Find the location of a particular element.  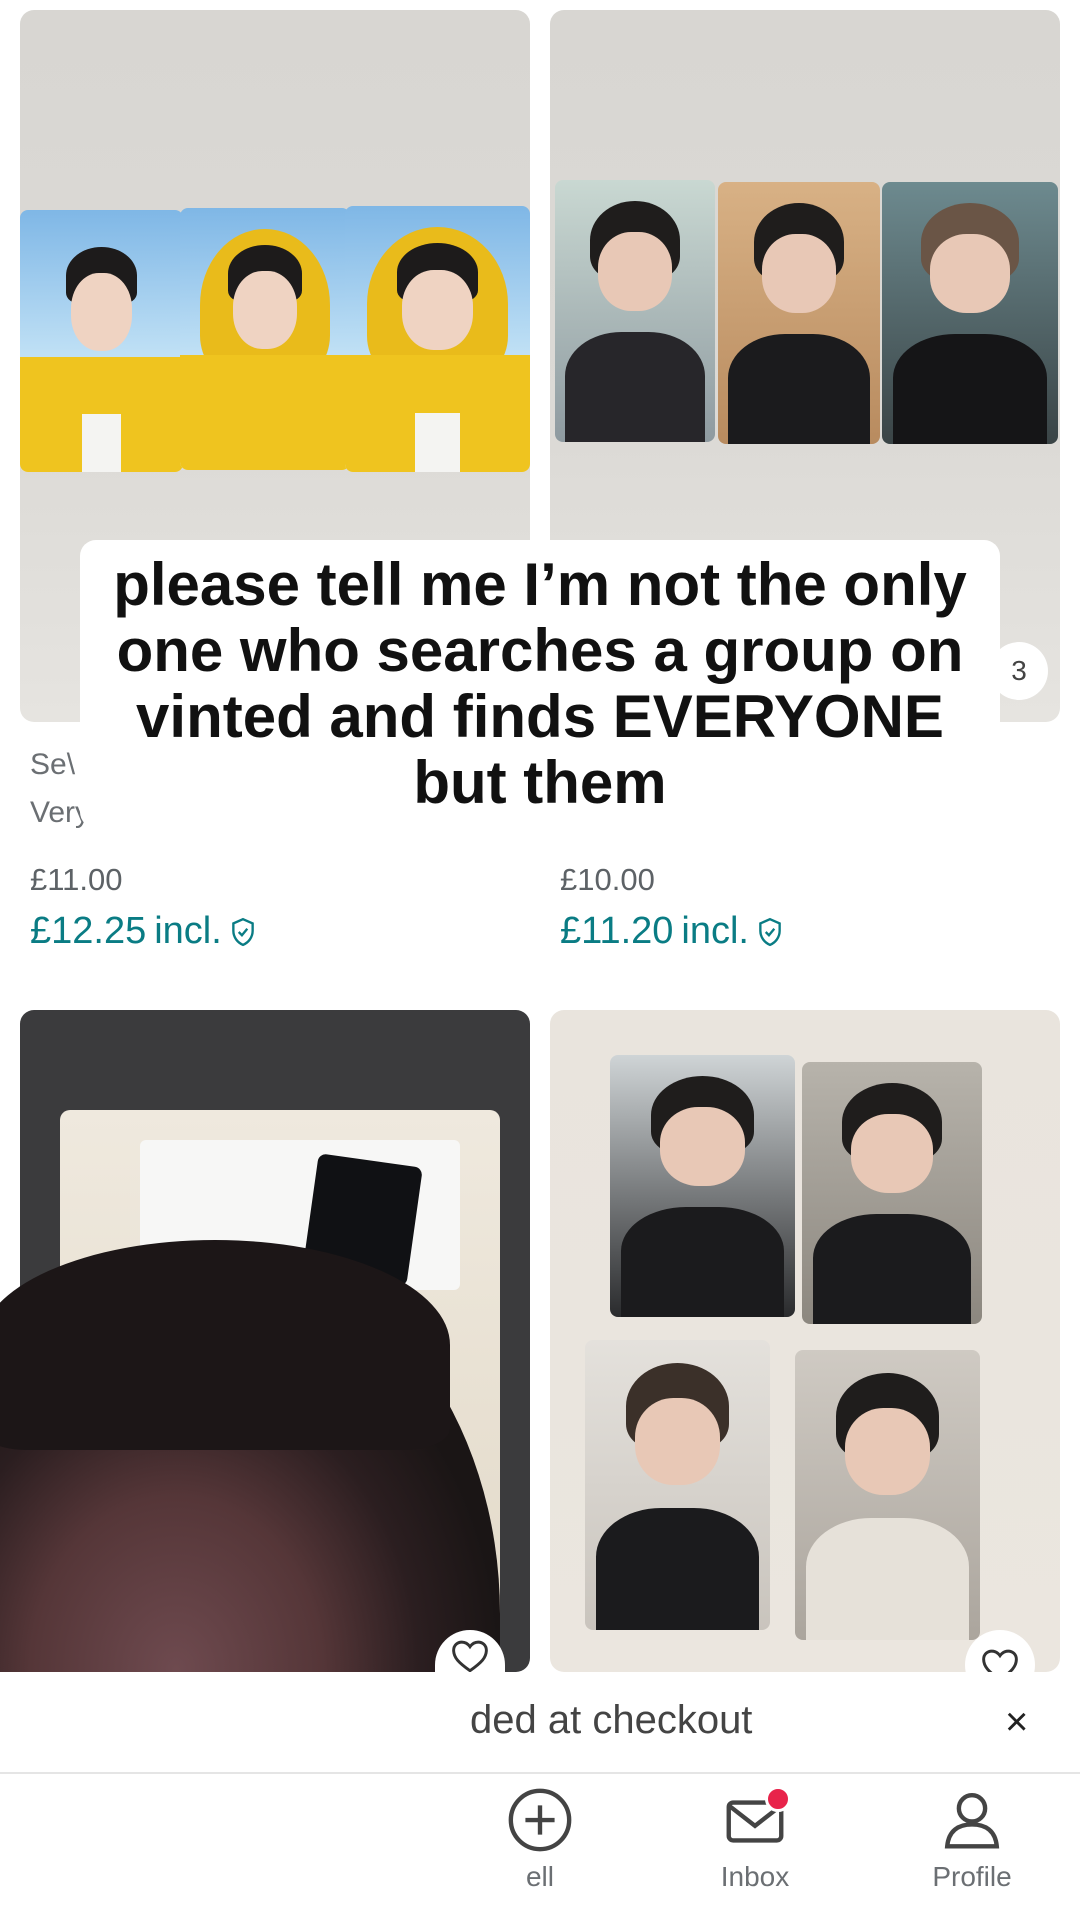

plus-circle-icon is located at coordinates (540, 1820).